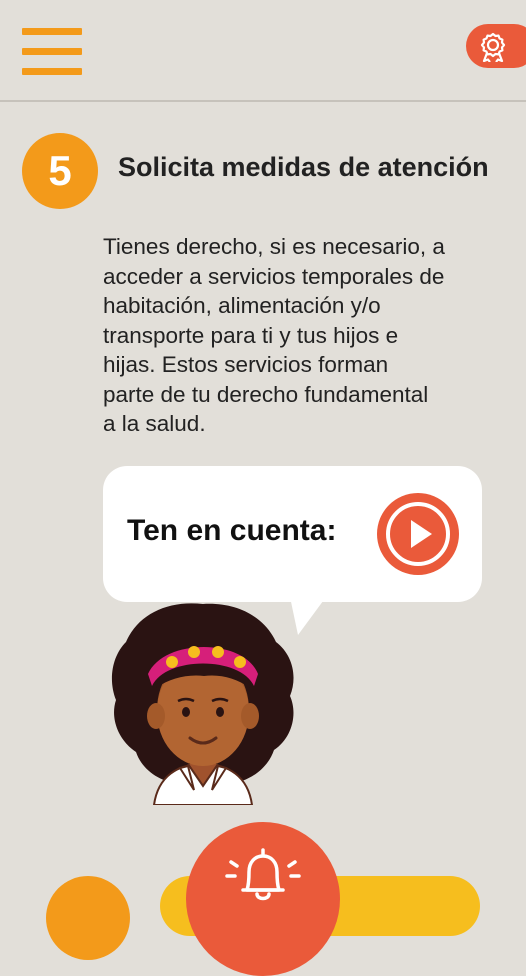 The width and height of the screenshot is (526, 976). I want to click on body-line: a la salud., so click(154, 423).